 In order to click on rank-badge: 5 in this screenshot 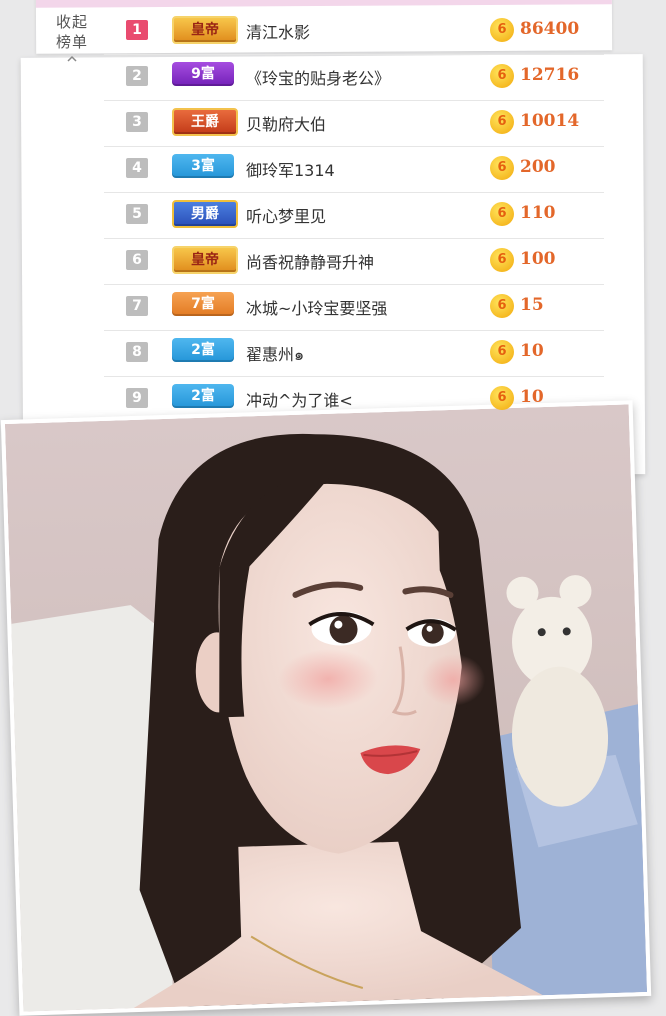, I will do `click(137, 214)`.